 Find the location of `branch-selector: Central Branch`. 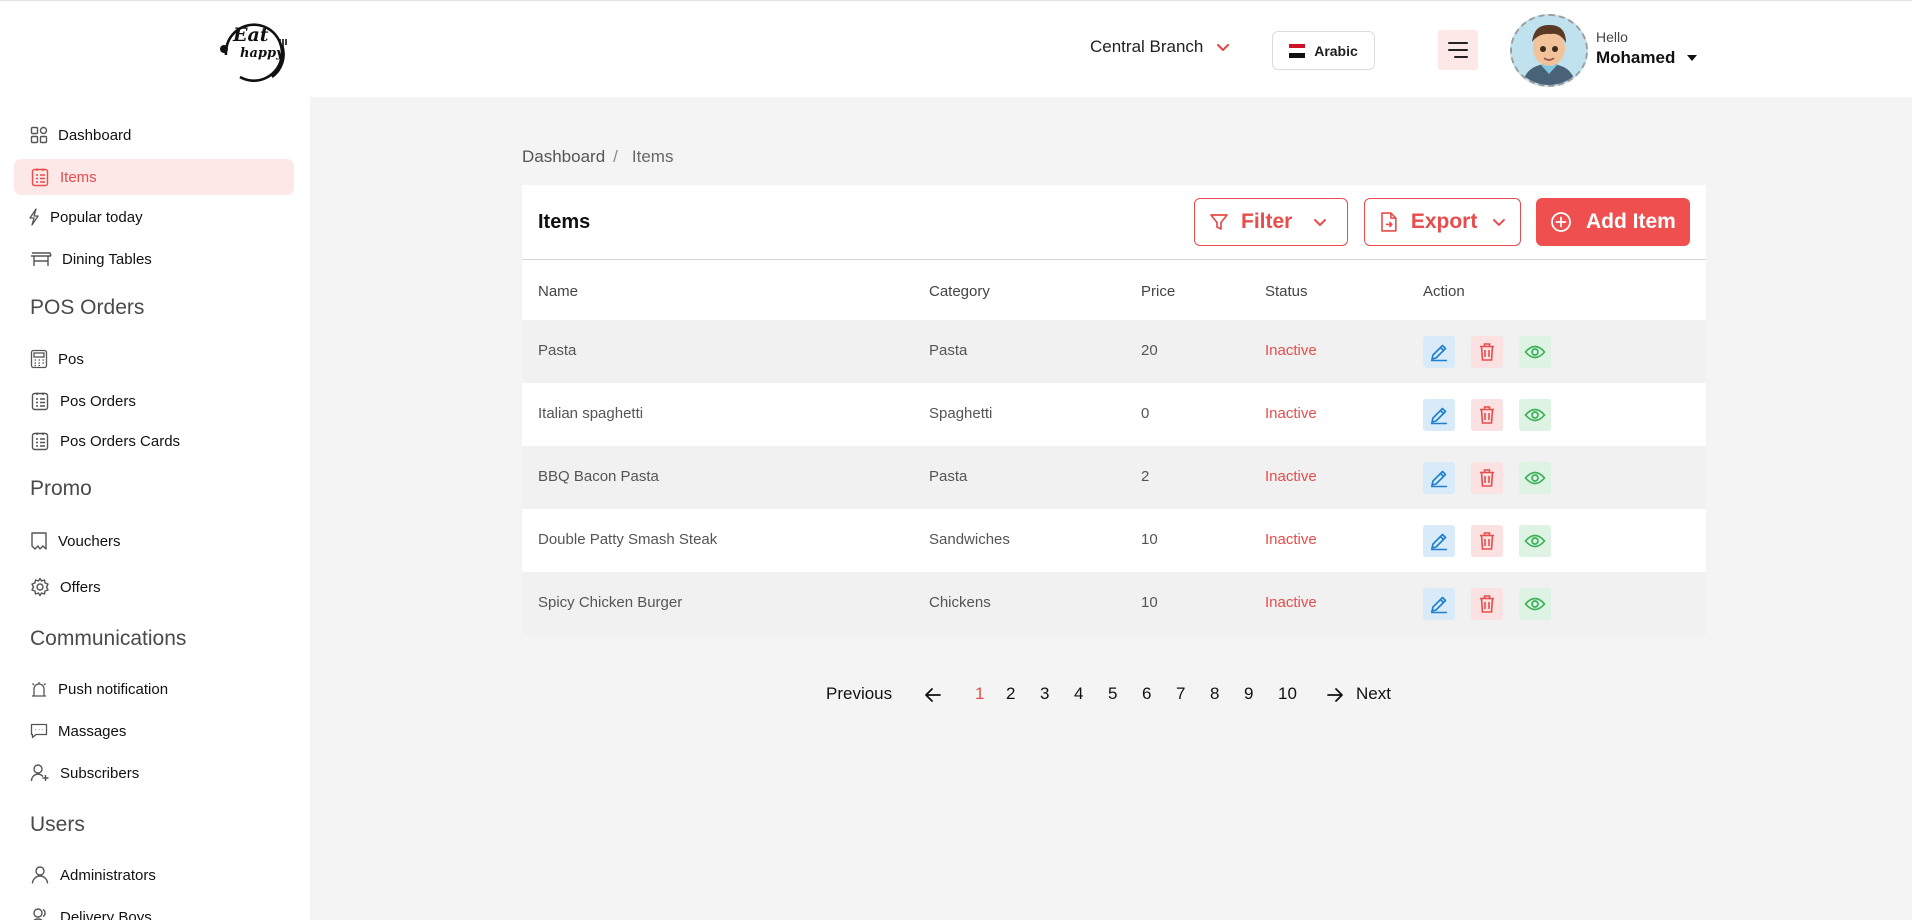

branch-selector: Central Branch is located at coordinates (1160, 47).